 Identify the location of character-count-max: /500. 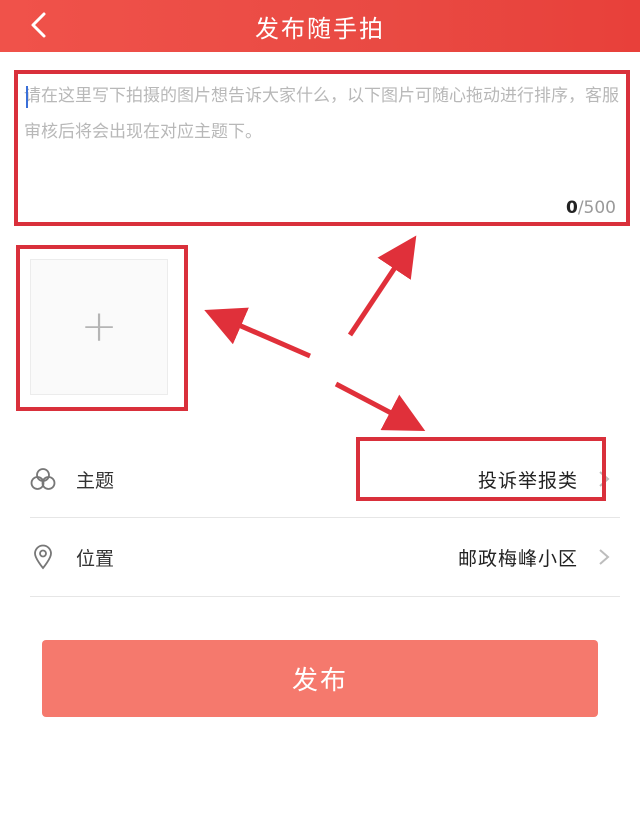
(596, 208).